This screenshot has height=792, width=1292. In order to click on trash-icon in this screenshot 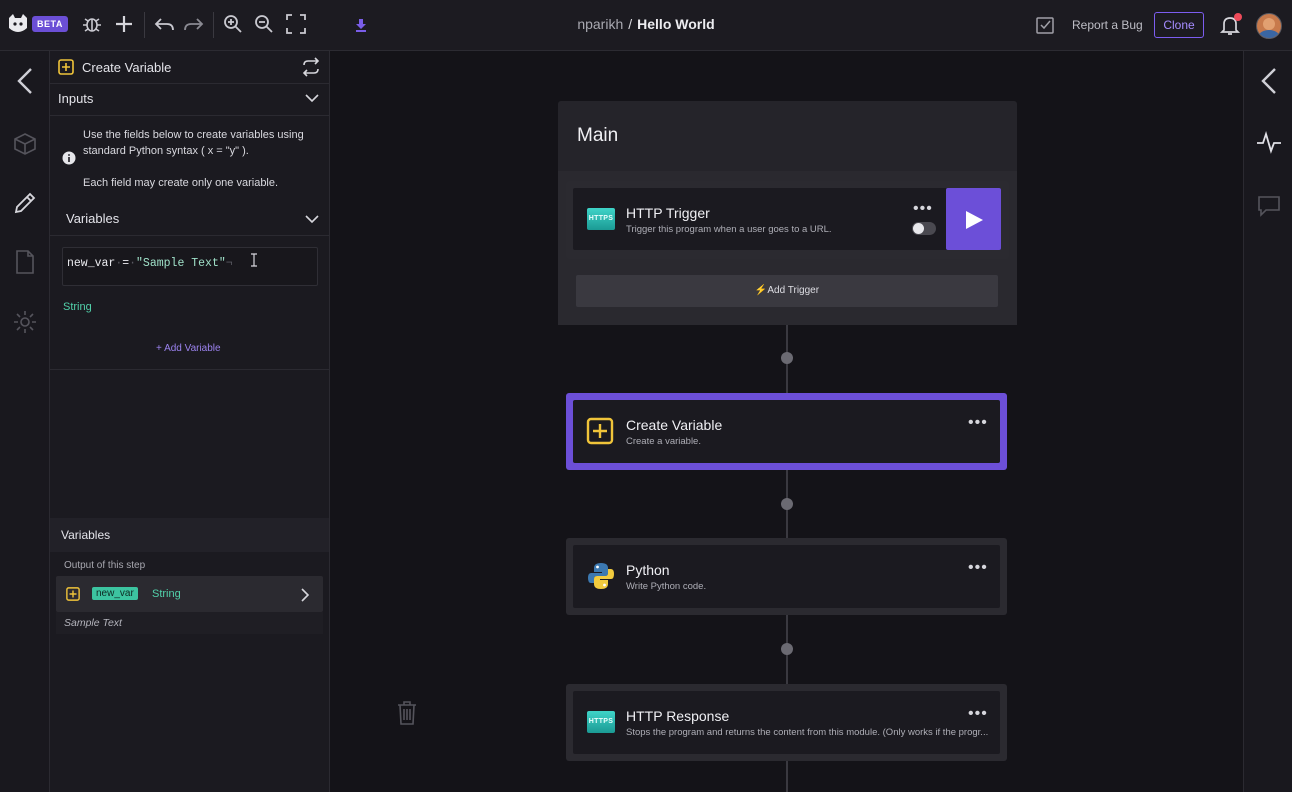, I will do `click(407, 715)`.